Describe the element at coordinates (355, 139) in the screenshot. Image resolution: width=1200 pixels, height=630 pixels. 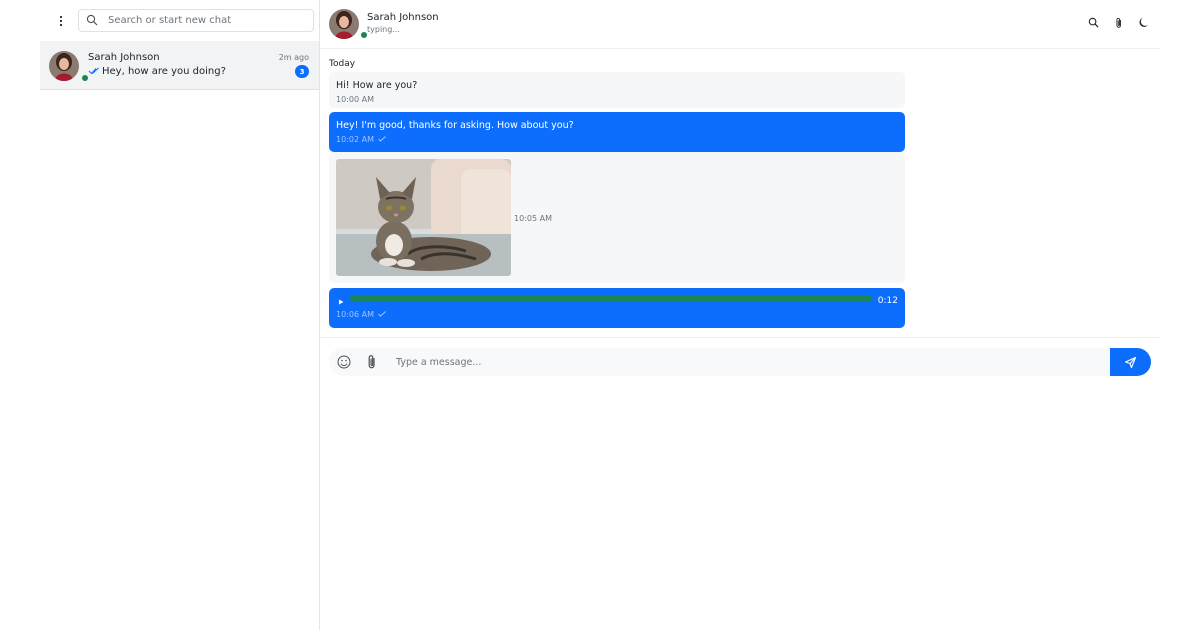
I see `message-time: 10:02 AM` at that location.